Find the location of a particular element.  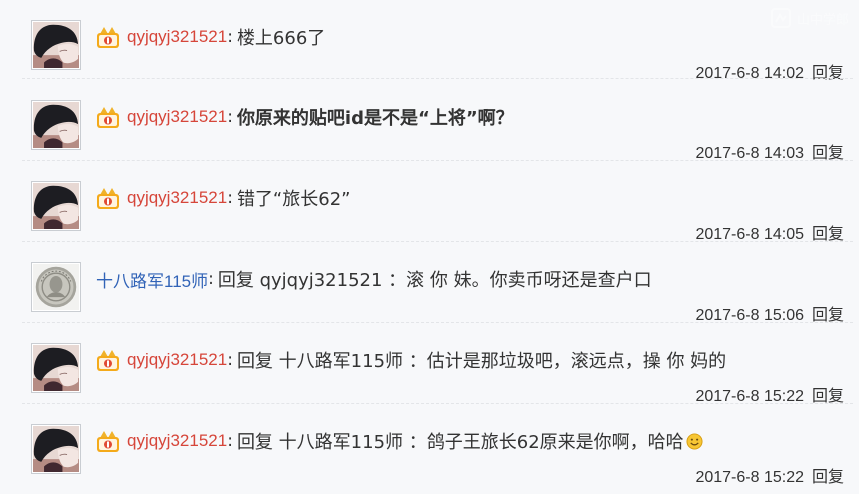

timestamp: 2017-6-8 15:22 is located at coordinates (749, 477).